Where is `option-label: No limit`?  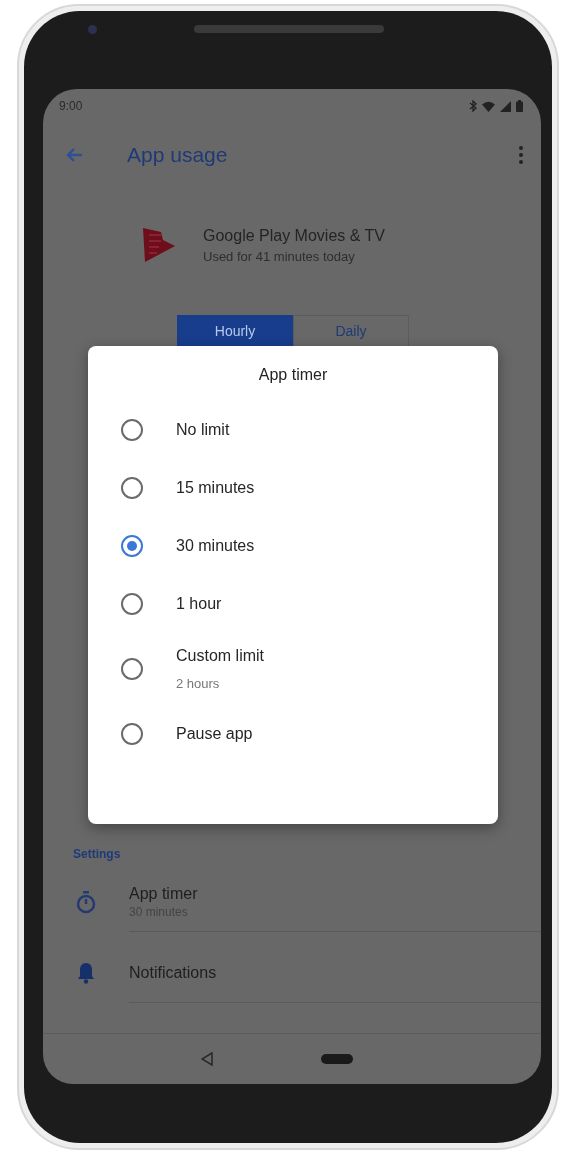
option-label: No limit is located at coordinates (203, 430).